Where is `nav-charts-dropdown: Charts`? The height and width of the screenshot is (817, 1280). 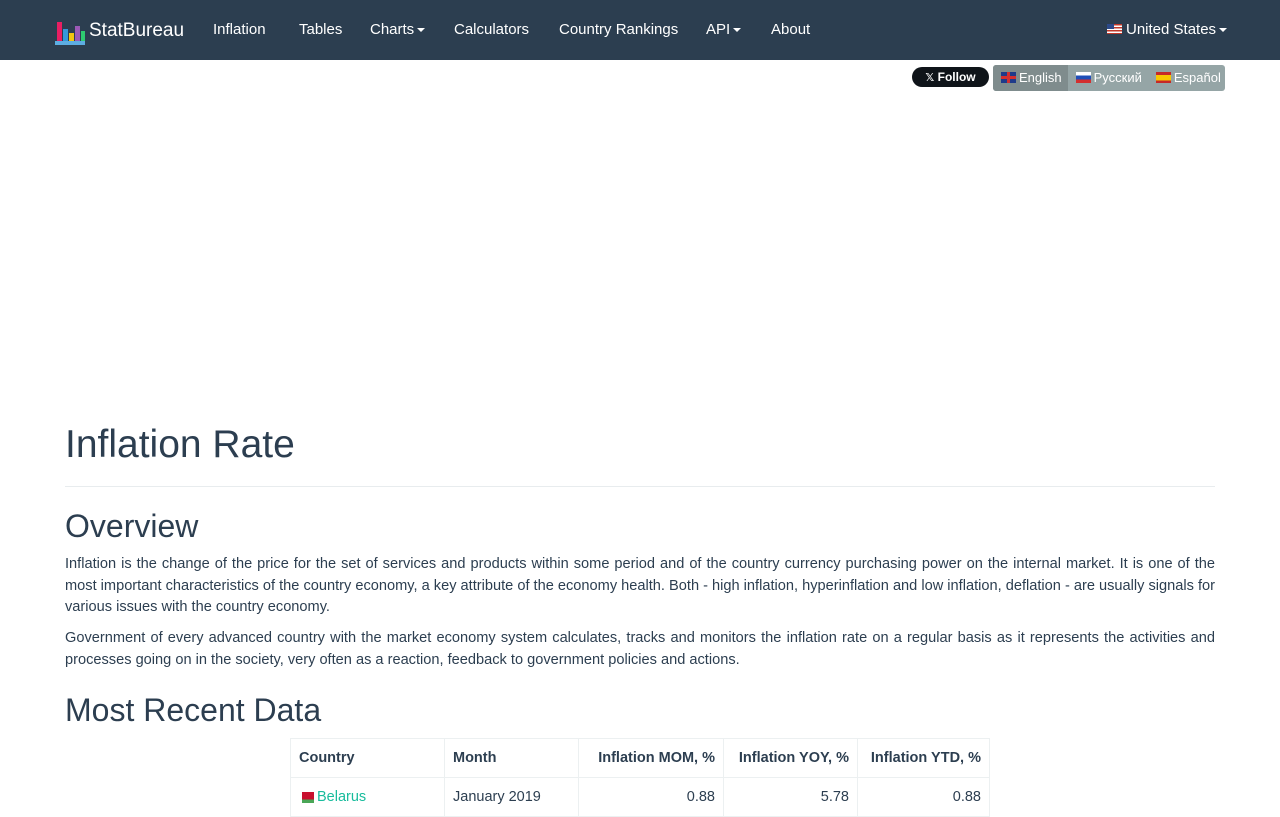 nav-charts-dropdown: Charts is located at coordinates (398, 30).